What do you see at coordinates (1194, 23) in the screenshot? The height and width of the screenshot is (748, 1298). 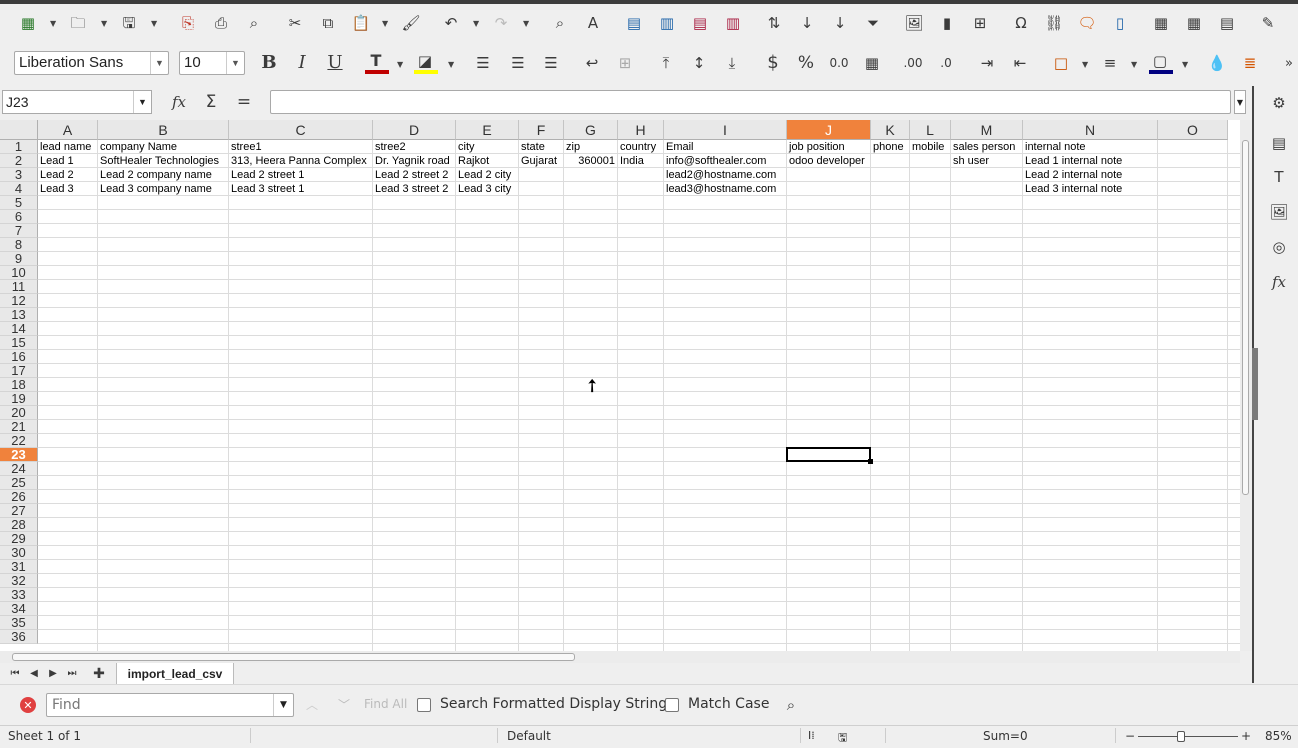 I see `freeze-rows-columns-icon: ▦` at bounding box center [1194, 23].